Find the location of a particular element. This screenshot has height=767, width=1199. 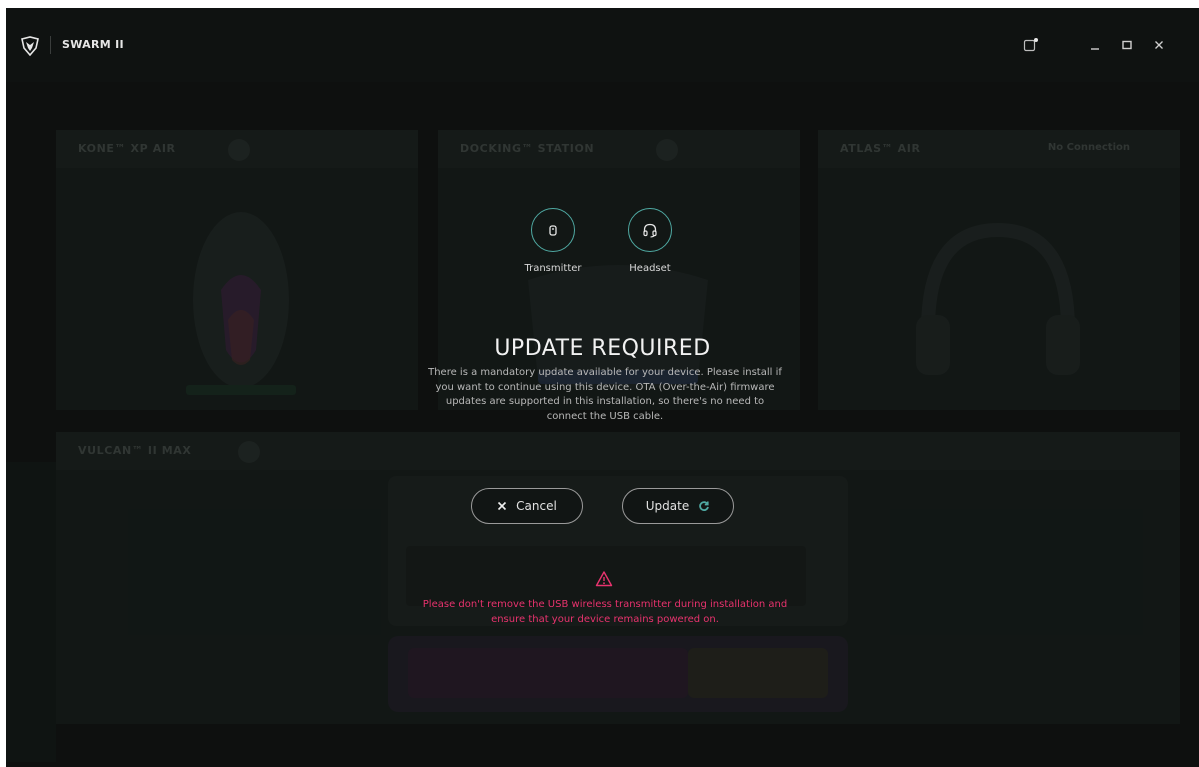

headset-label: Headset is located at coordinates (650, 268).